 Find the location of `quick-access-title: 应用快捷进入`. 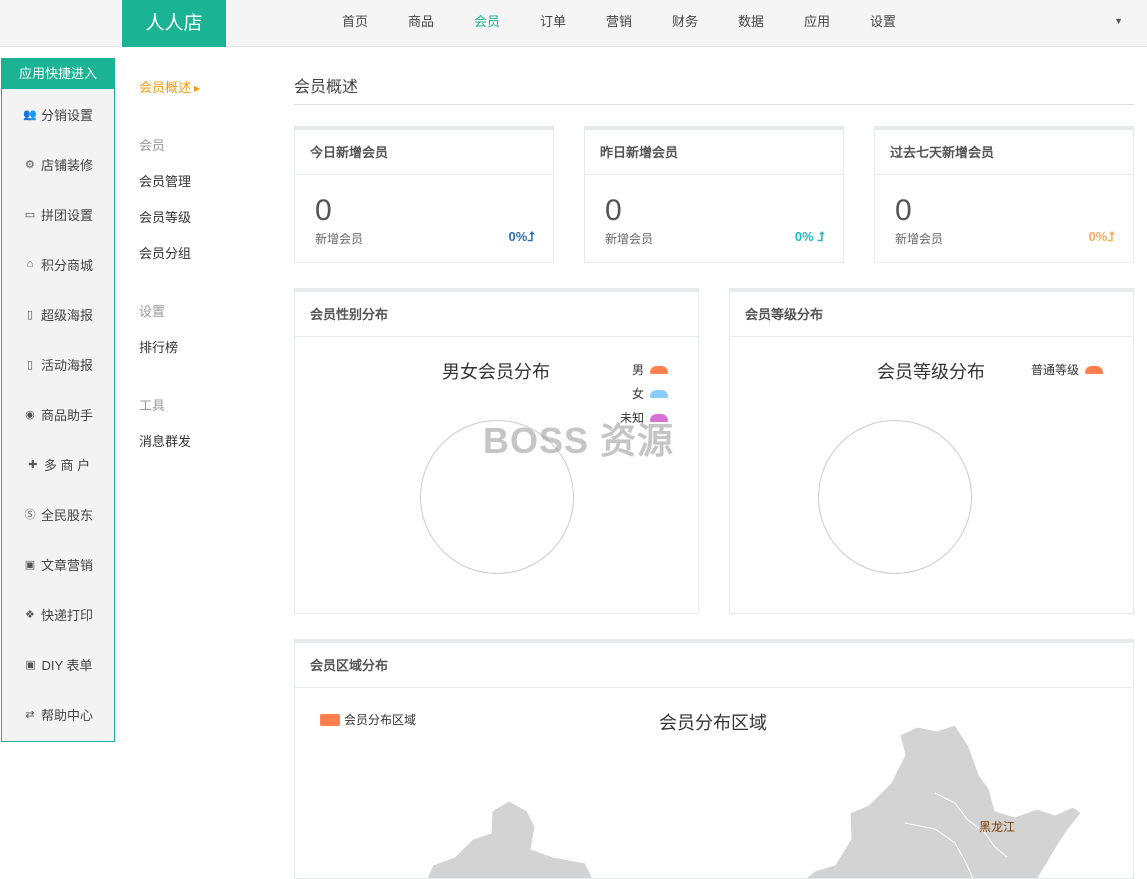

quick-access-title: 应用快捷进入 is located at coordinates (58, 74).